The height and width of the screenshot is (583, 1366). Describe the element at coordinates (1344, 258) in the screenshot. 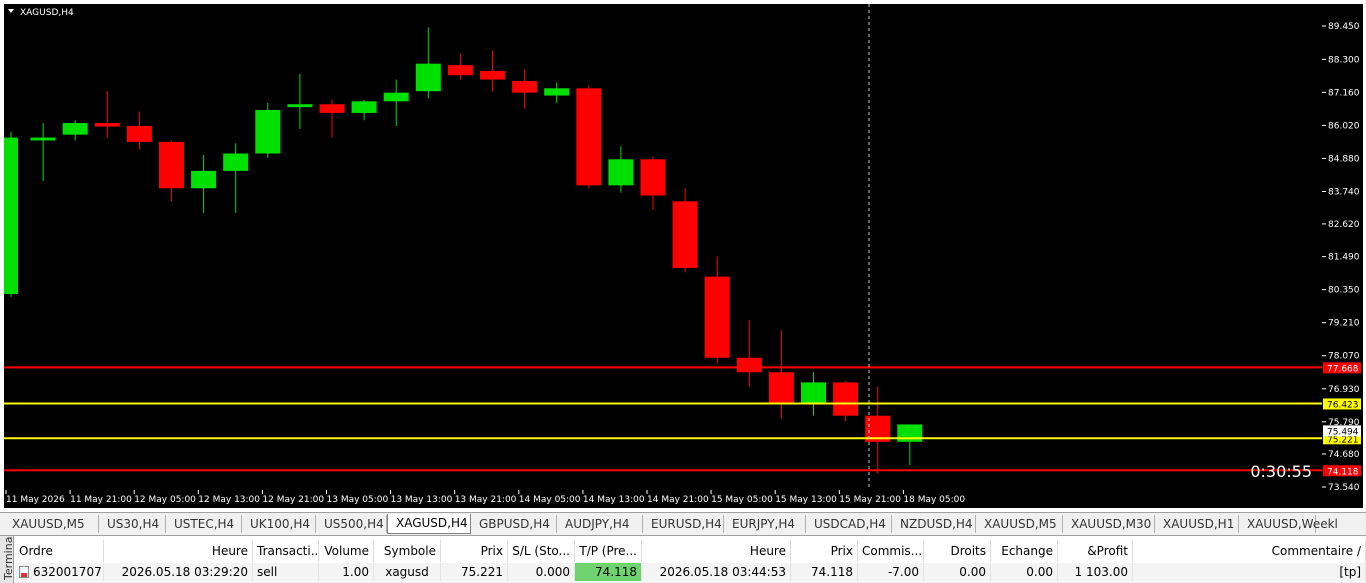

I see `price-label: 81.490` at that location.